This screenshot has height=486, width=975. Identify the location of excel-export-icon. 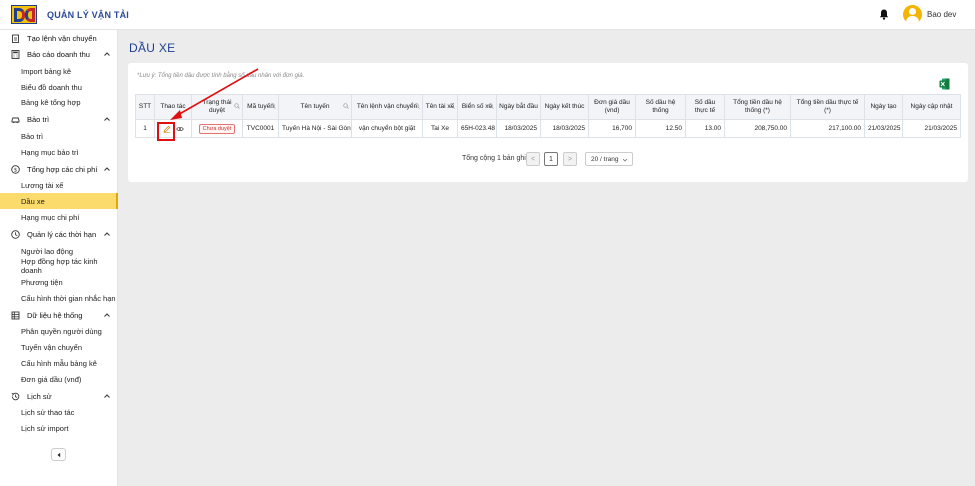
(944, 84).